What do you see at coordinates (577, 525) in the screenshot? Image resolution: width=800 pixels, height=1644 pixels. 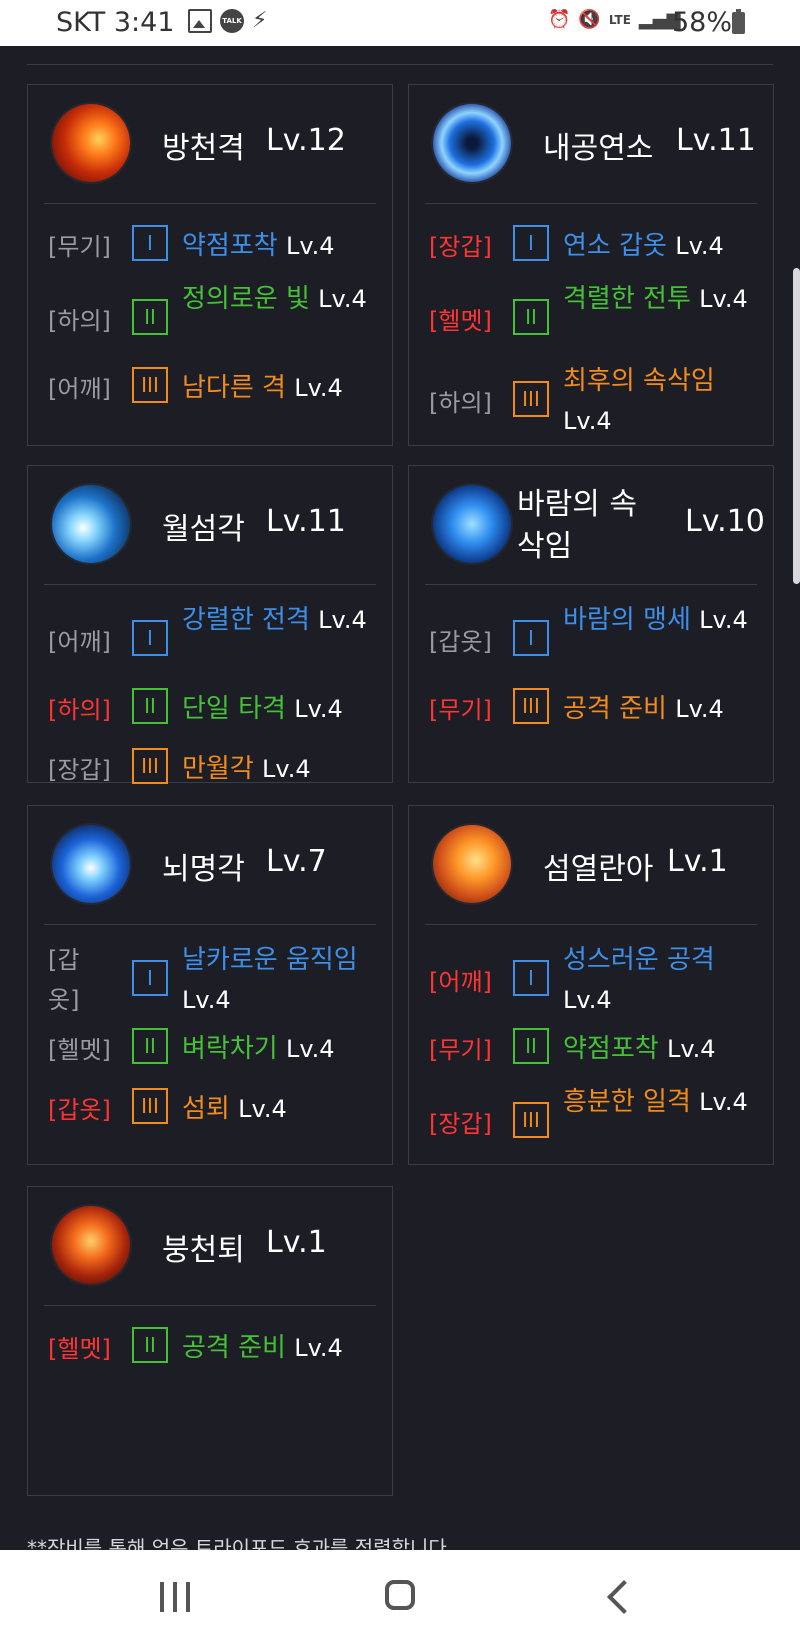 I see `skill-name: 바람의 속삭임` at bounding box center [577, 525].